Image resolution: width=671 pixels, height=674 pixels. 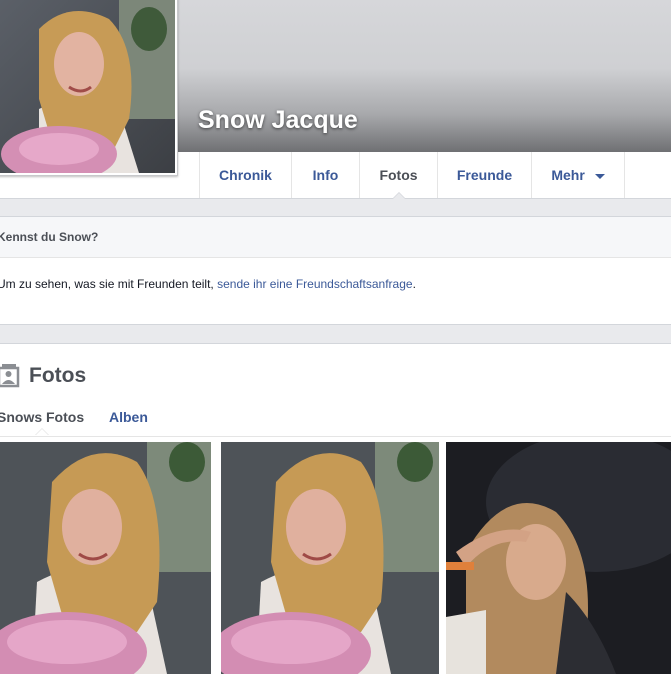 What do you see at coordinates (109, 284) in the screenshot?
I see `friend-request-text-before: Um zu sehen, was sie mit Freunden teilt,` at bounding box center [109, 284].